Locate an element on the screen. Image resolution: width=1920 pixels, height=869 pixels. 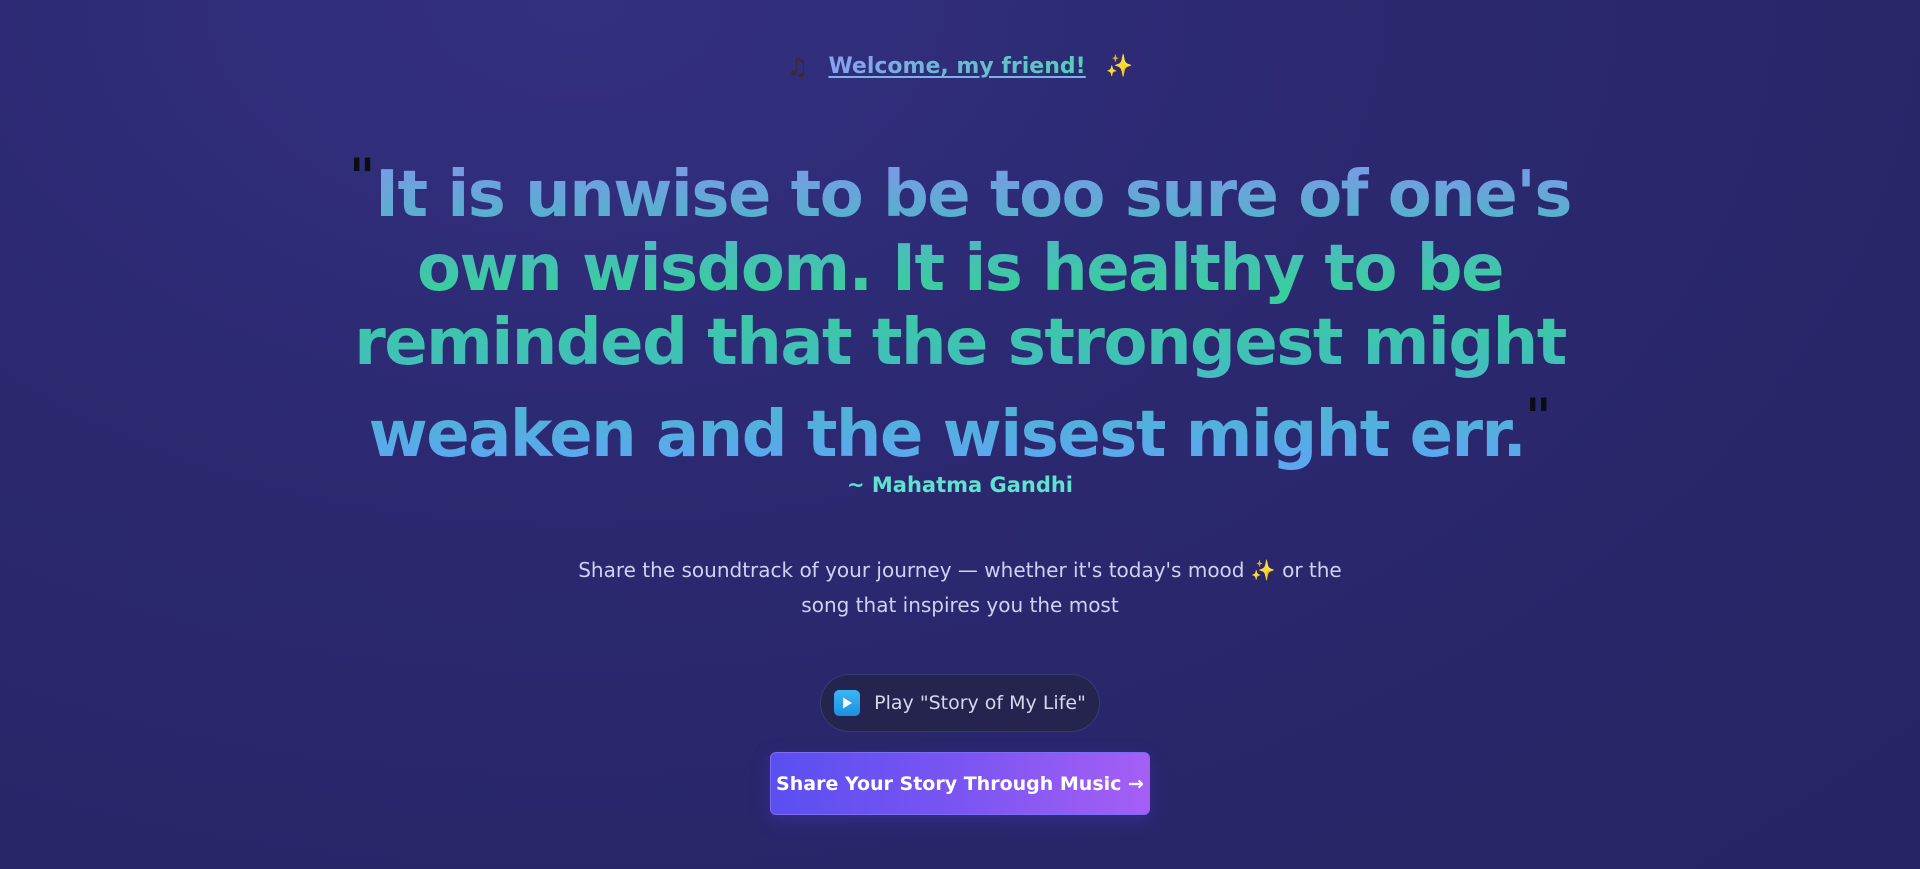
share-button-label: Share Your Story Through Music → is located at coordinates (960, 783).